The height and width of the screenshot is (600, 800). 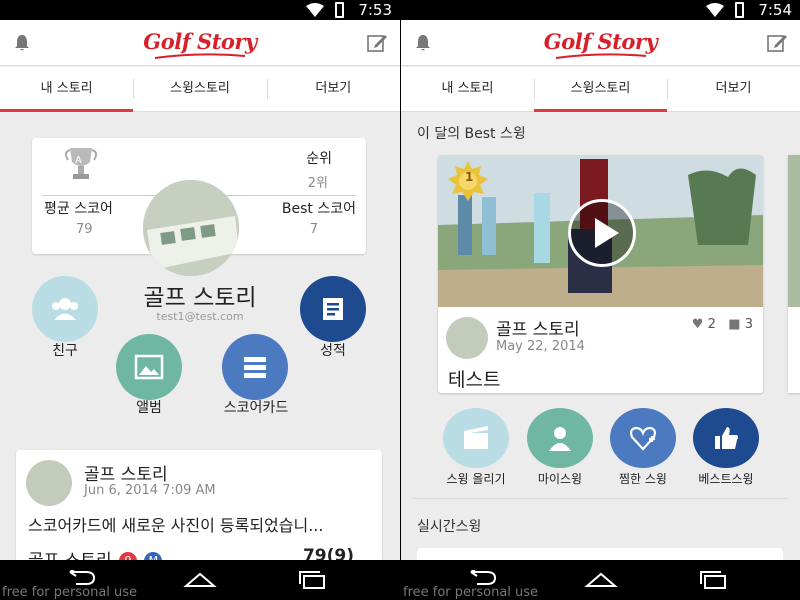 I want to click on status-bar: 7:53, so click(x=200, y=10).